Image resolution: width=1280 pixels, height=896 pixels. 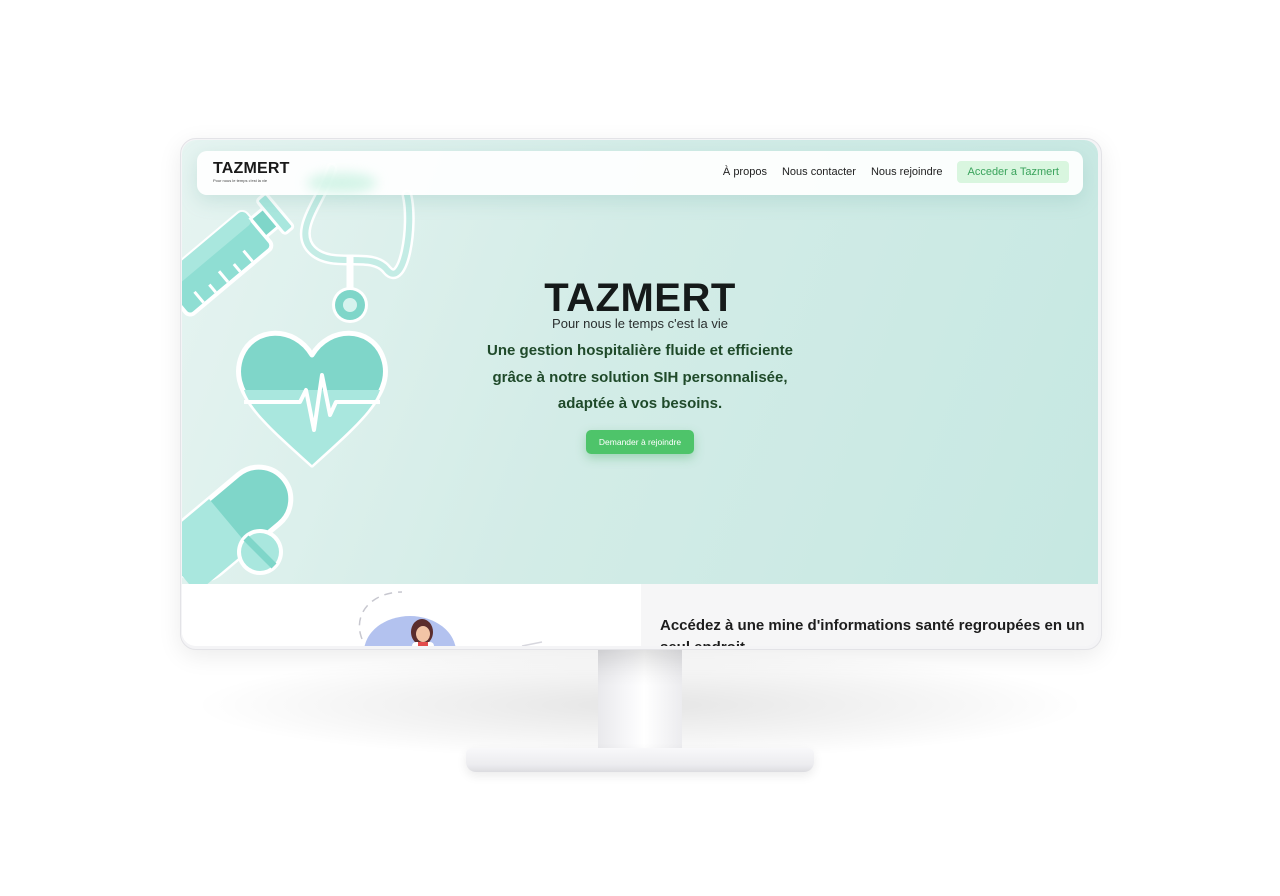 What do you see at coordinates (640, 441) in the screenshot?
I see `request-join-button: Demander à rejoindre` at bounding box center [640, 441].